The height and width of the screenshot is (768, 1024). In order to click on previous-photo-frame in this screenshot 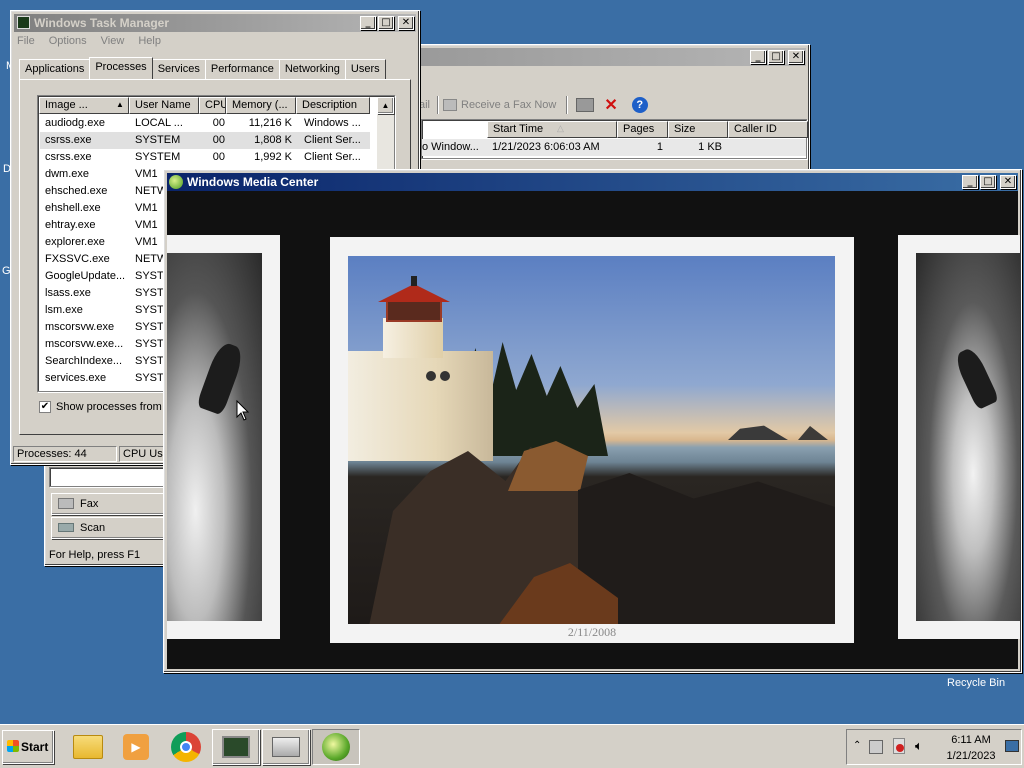, I will do `click(223, 437)`.